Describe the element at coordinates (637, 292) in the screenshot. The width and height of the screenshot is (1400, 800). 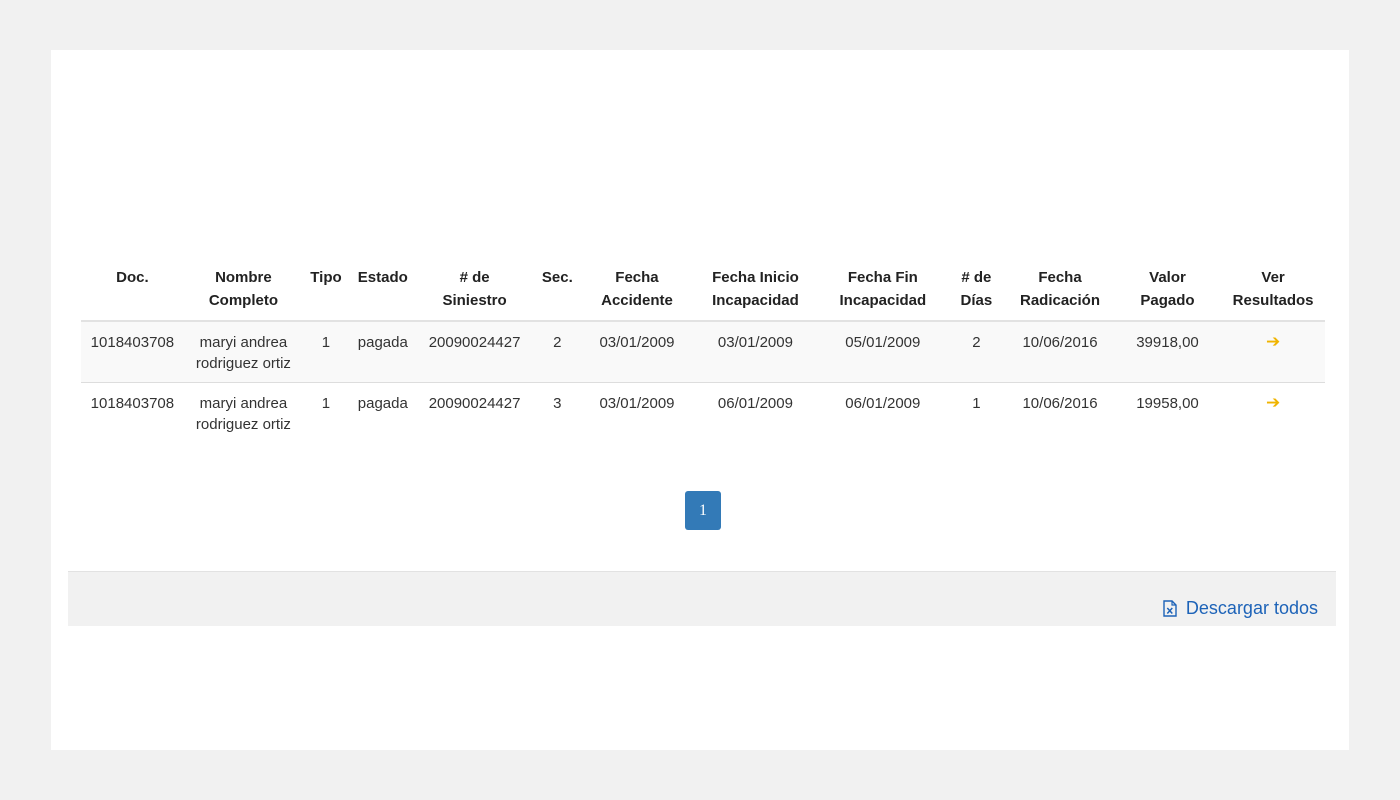
I see `col-header-fecha-accidente: Fecha Accidente` at that location.